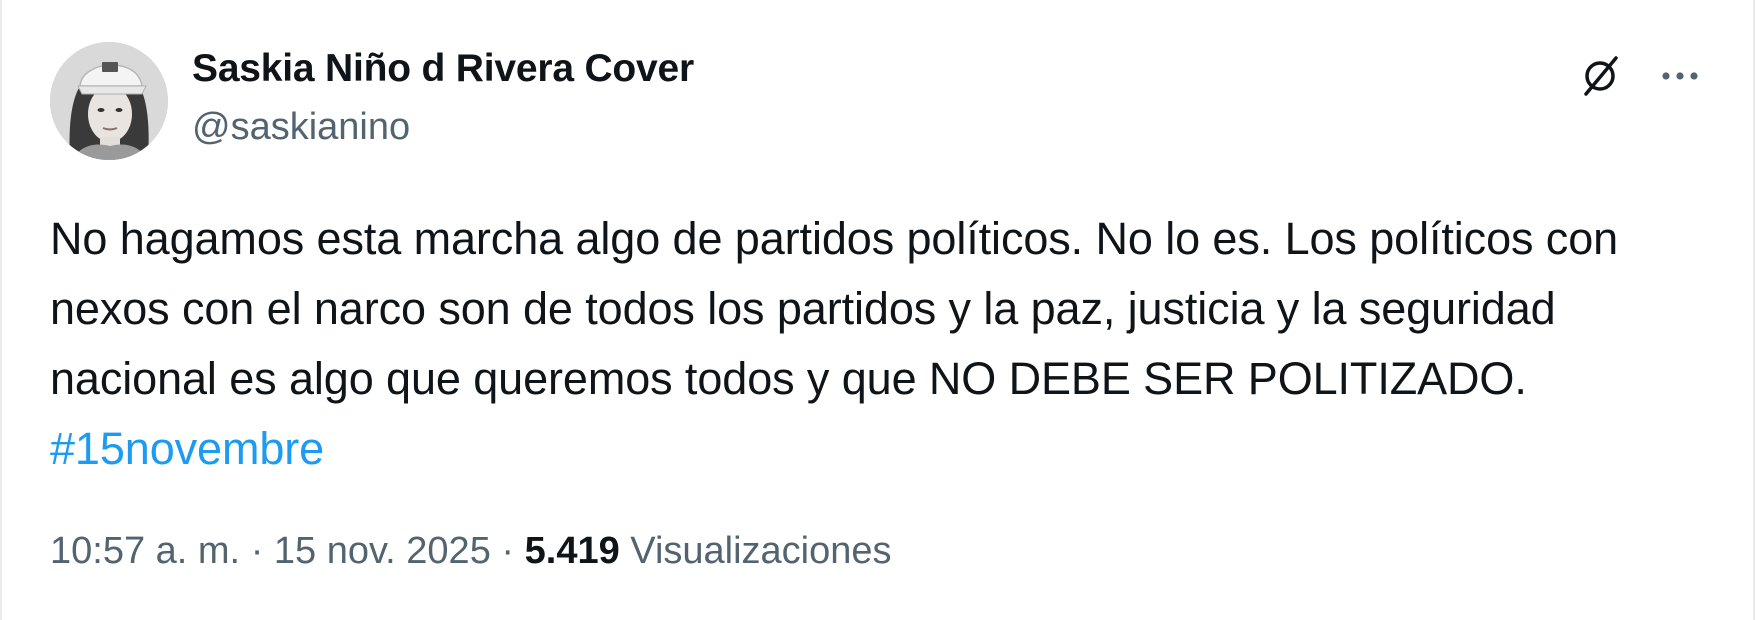 Image resolution: width=1755 pixels, height=620 pixels. Describe the element at coordinates (145, 551) in the screenshot. I see `tweet-time: 10:57 a. m.` at that location.